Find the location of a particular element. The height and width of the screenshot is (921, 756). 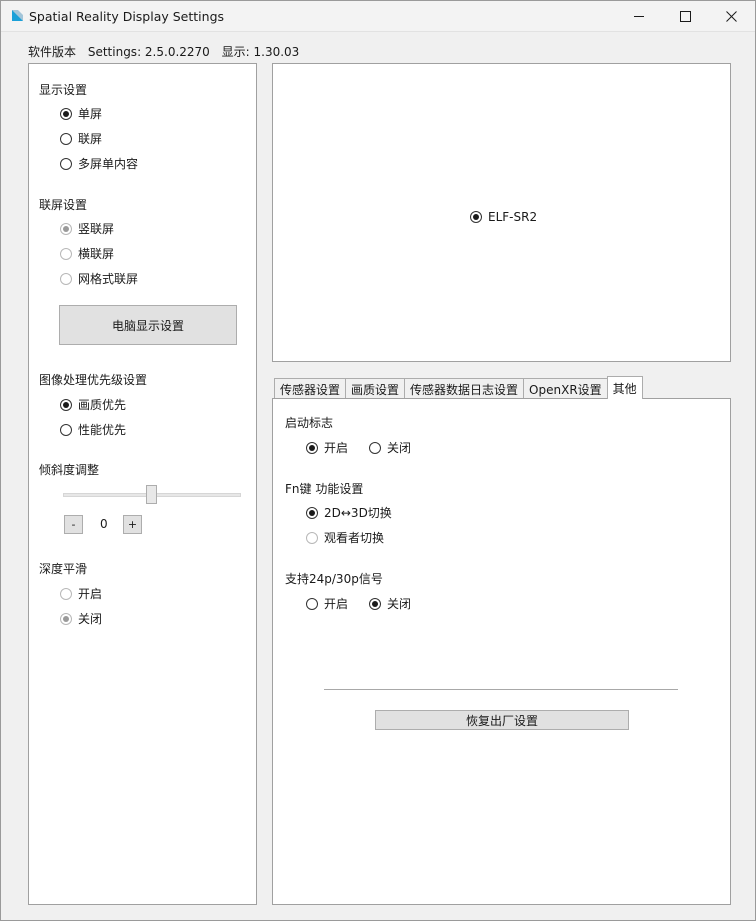

radio-fn-2d3d: 2D↔3D切换 is located at coordinates (349, 512).